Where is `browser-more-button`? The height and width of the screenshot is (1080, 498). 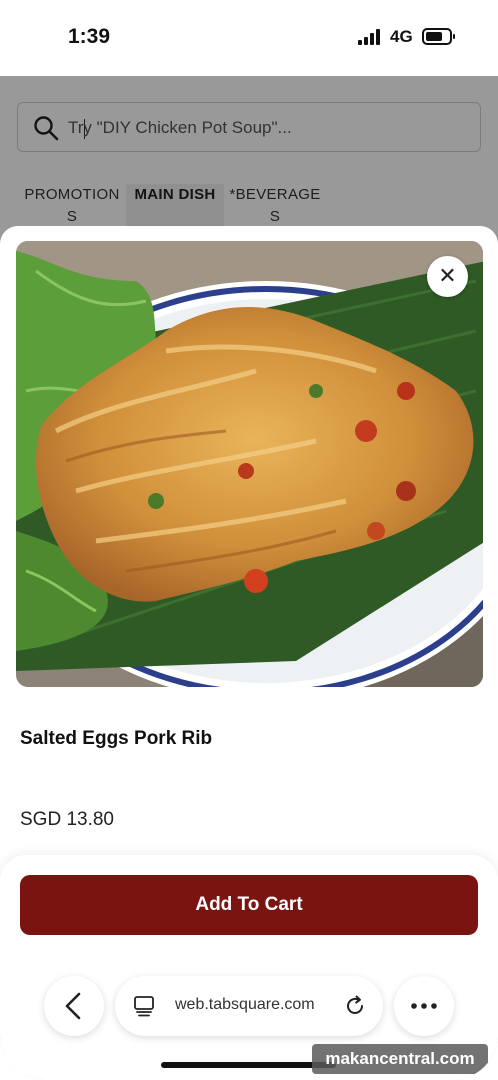
browser-more-button is located at coordinates (424, 1006).